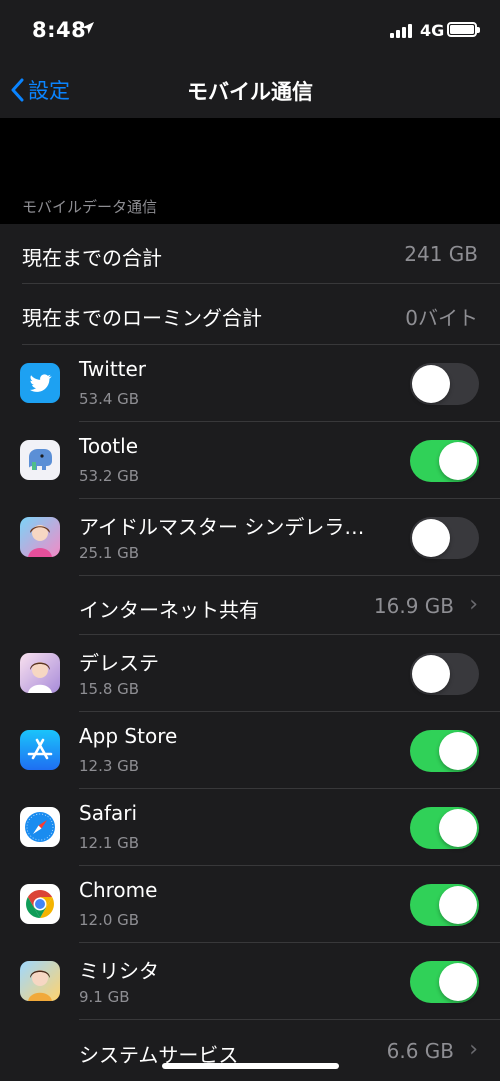  I want to click on status-time: 8:48, so click(59, 30).